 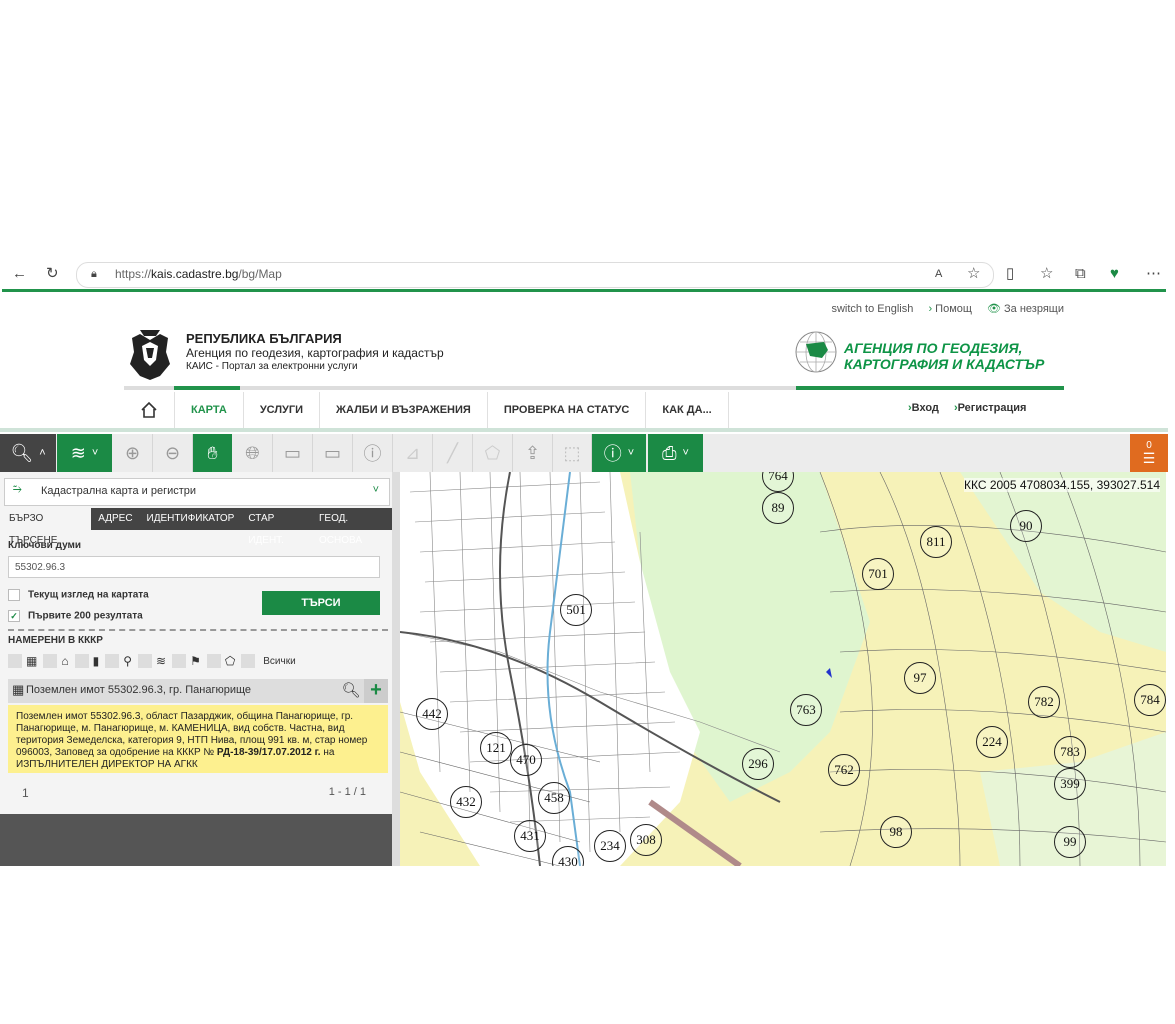 What do you see at coordinates (115, 519) in the screenshot?
I see `tab-address: АДРЕС` at bounding box center [115, 519].